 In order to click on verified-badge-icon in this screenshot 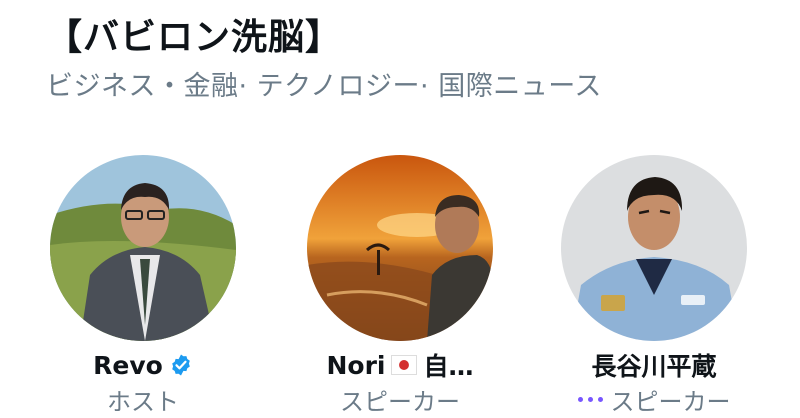, I will do `click(181, 365)`.